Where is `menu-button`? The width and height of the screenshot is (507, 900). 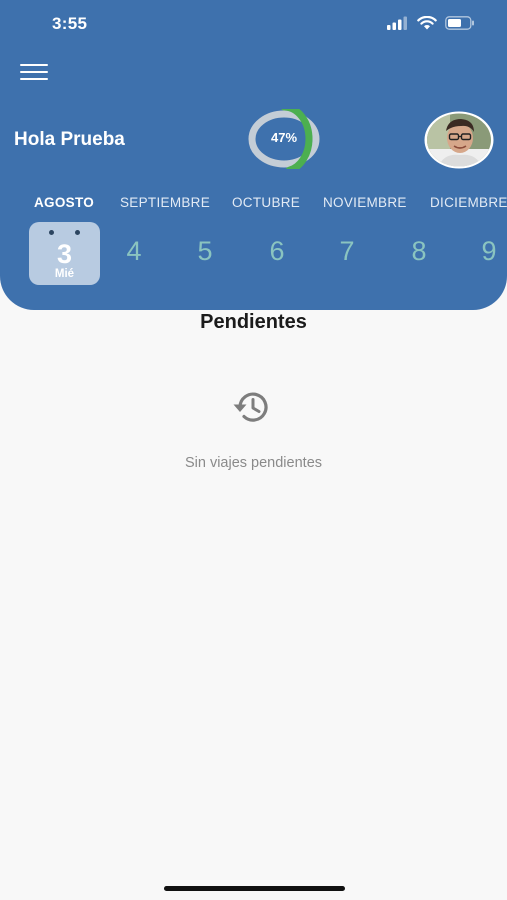 menu-button is located at coordinates (34, 74).